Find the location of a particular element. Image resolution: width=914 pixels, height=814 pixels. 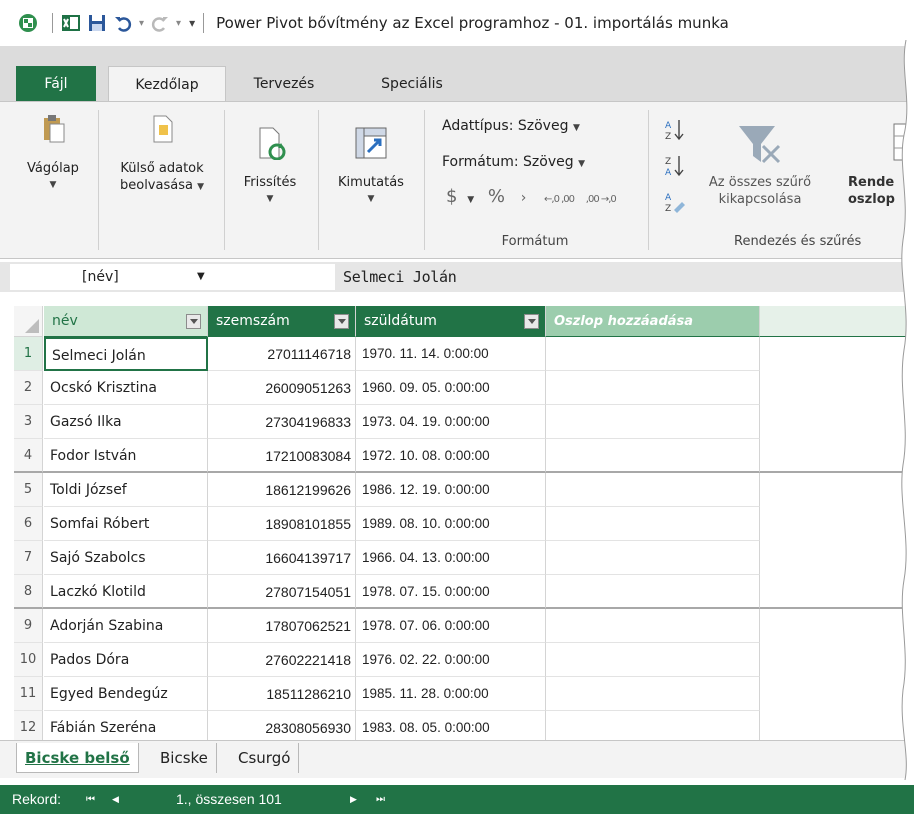

cell-name: Somfai Róbert is located at coordinates (126, 524).